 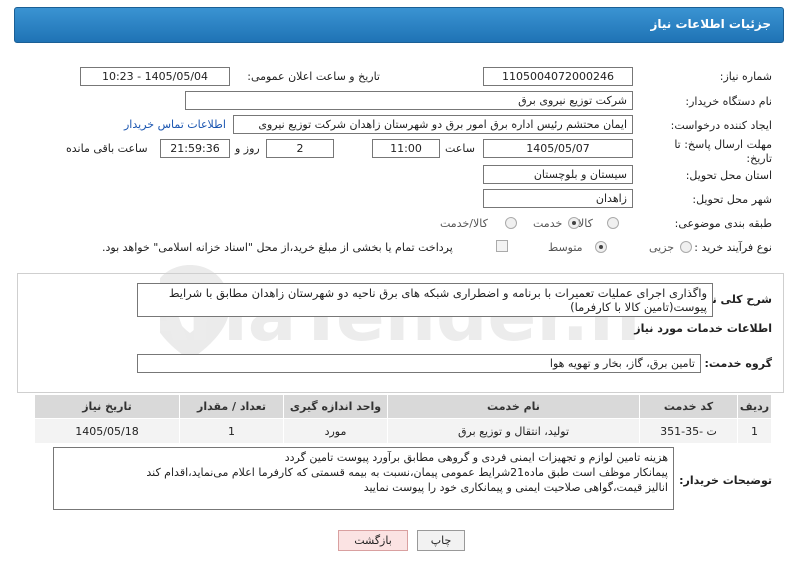 I want to click on cell-unit: مورد, so click(x=335, y=431).